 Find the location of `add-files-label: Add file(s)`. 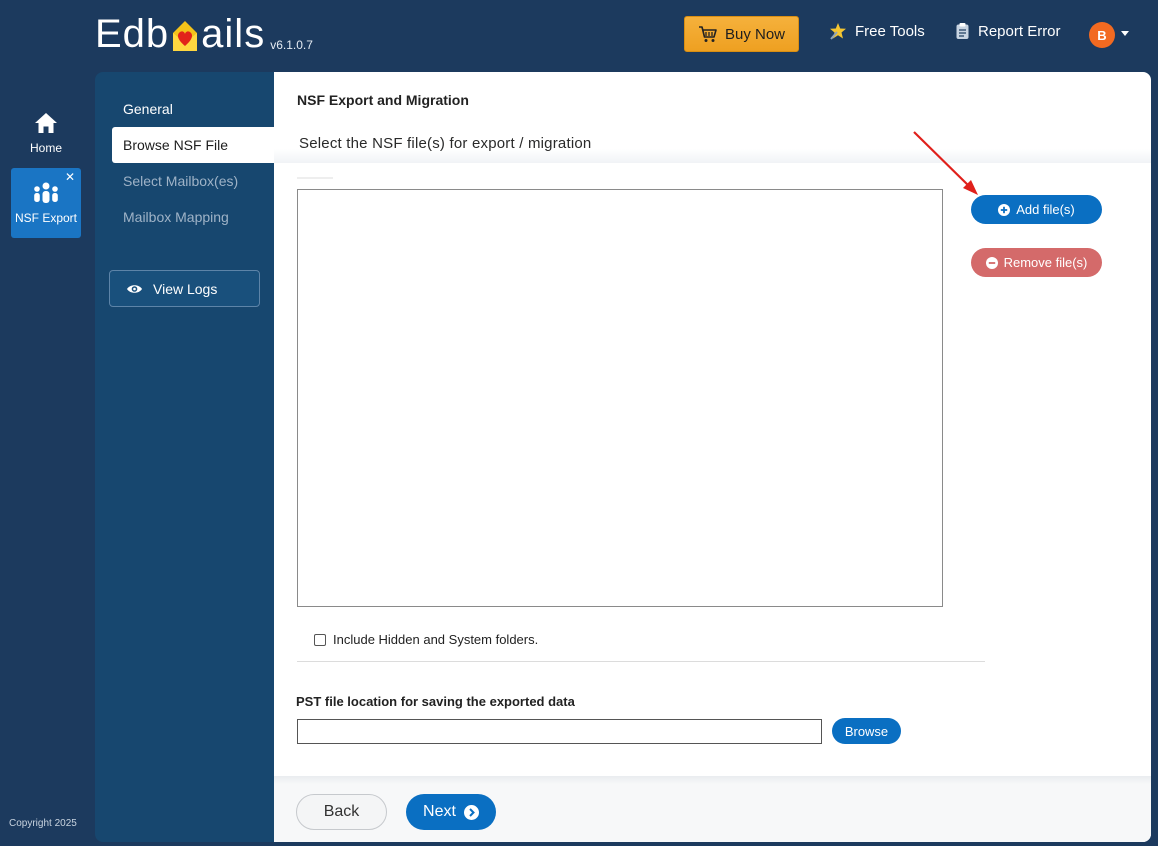

add-files-label: Add file(s) is located at coordinates (1045, 209).